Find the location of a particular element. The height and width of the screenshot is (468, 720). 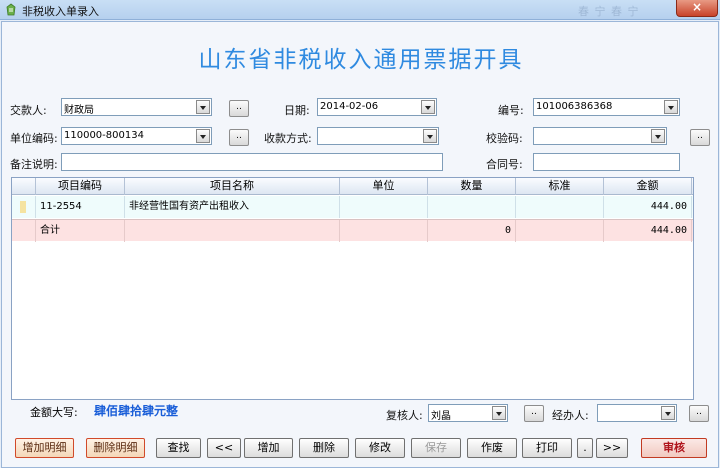

reviewer-browse-button: .. is located at coordinates (534, 413).